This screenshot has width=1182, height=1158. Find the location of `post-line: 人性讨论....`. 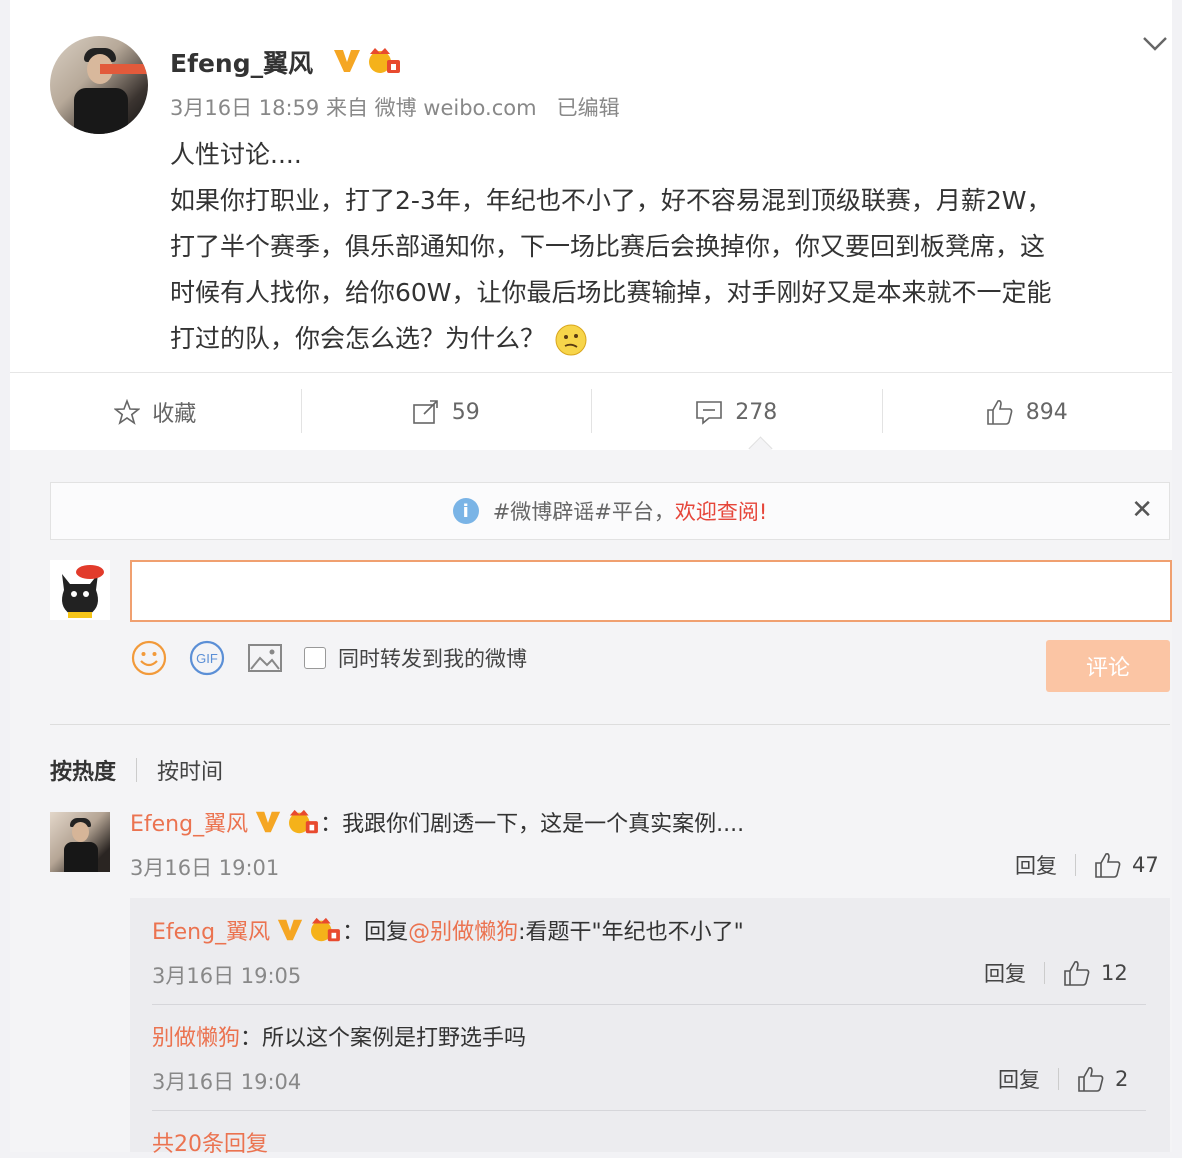

post-line: 人性讨论.... is located at coordinates (236, 154).